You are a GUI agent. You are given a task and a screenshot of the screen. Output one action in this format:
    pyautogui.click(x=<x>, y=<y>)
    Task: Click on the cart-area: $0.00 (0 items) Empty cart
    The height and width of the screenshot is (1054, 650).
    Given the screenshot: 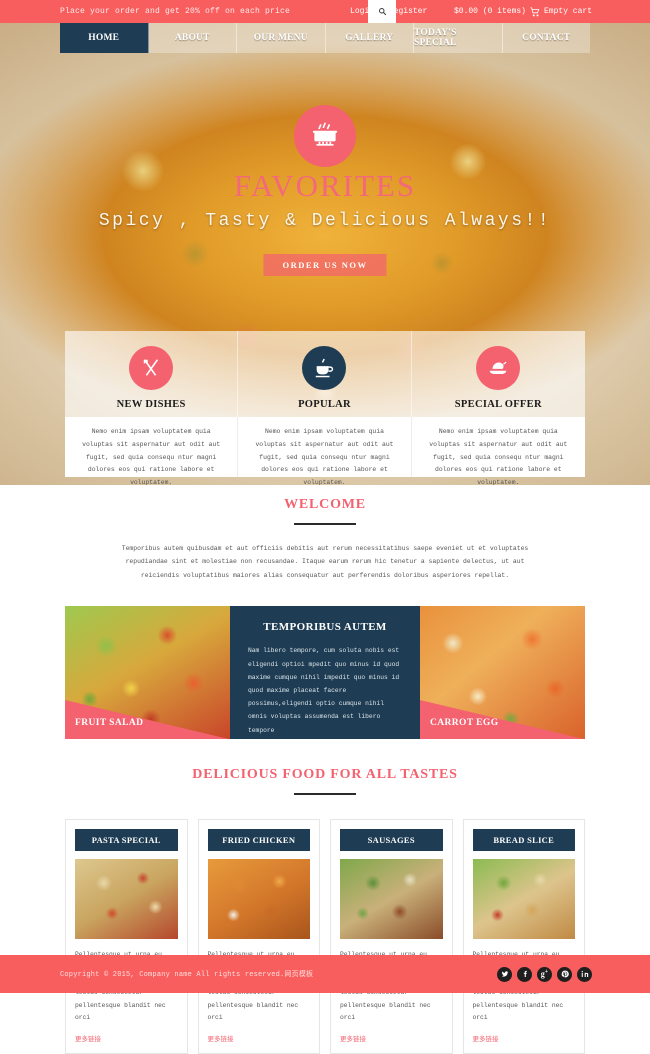 What is the action you would take?
    pyautogui.click(x=523, y=11)
    